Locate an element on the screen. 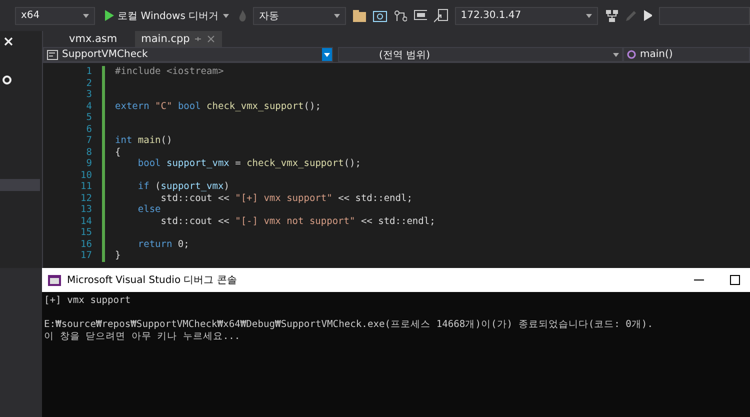  camera-icon is located at coordinates (380, 16).